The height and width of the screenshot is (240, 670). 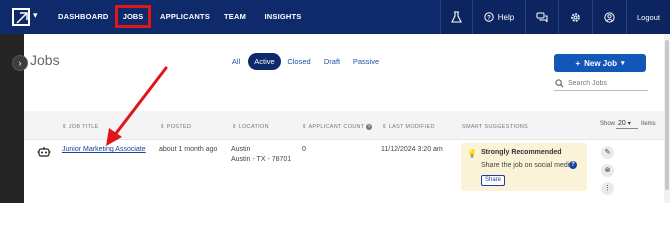 What do you see at coordinates (299, 61) in the screenshot?
I see `tab-closed: Closed` at bounding box center [299, 61].